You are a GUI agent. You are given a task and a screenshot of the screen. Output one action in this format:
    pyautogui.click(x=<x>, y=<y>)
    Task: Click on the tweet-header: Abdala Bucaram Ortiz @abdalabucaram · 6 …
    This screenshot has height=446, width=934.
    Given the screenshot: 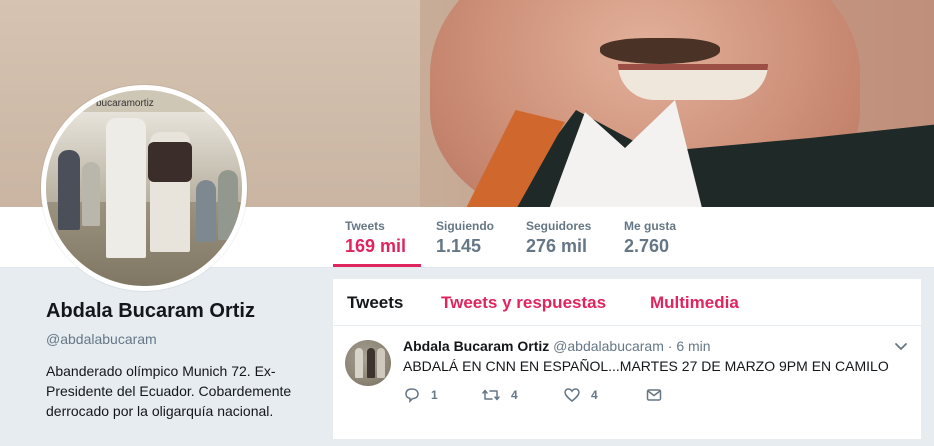 What is the action you would take?
    pyautogui.click(x=557, y=346)
    